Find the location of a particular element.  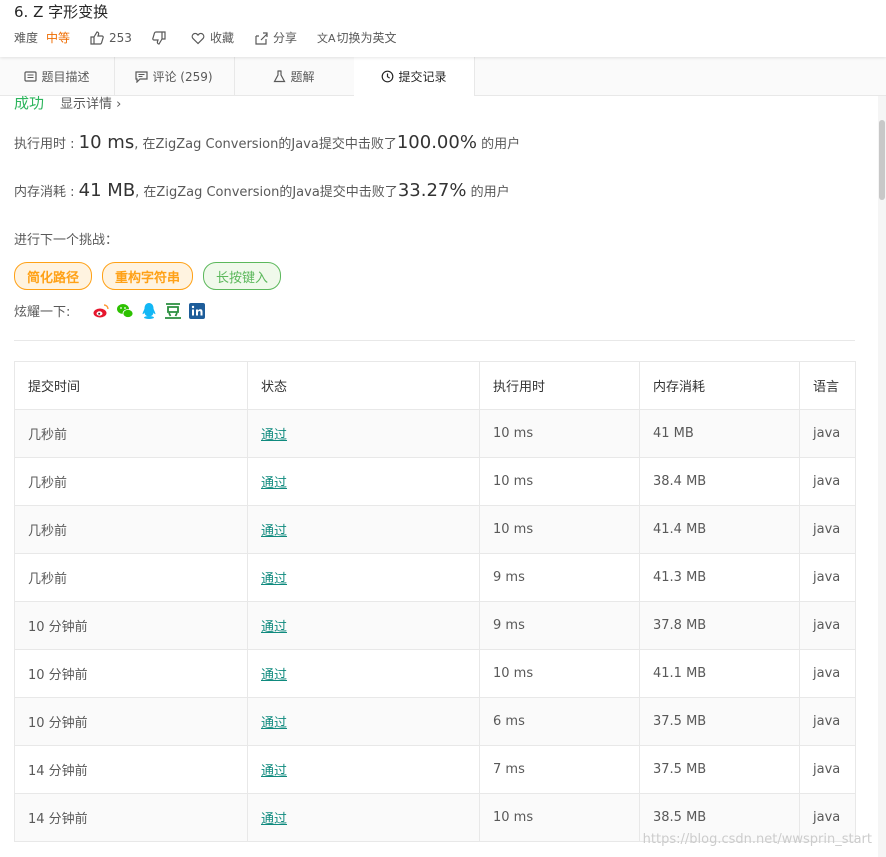

flask-icon is located at coordinates (279, 76).